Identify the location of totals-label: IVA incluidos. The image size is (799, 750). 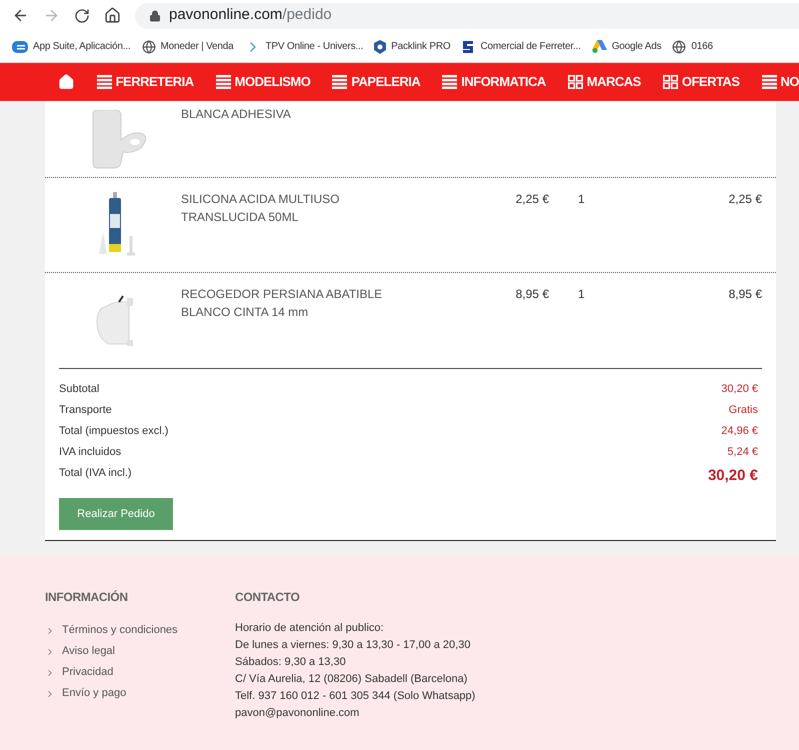
(90, 452).